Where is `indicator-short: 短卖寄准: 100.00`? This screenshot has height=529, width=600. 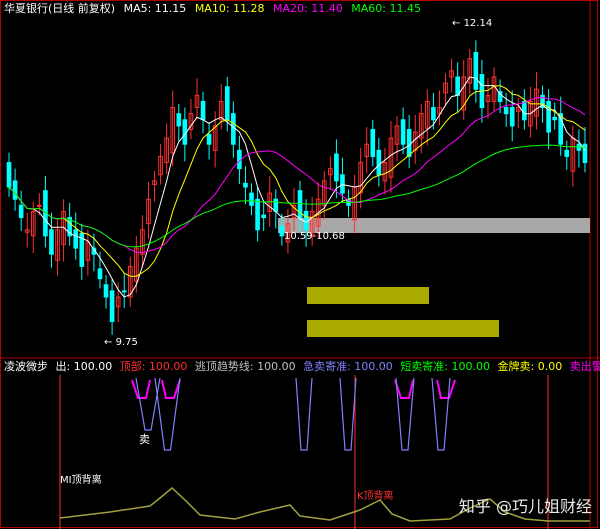
indicator-short: 短卖寄准: 100.00 is located at coordinates (445, 366).